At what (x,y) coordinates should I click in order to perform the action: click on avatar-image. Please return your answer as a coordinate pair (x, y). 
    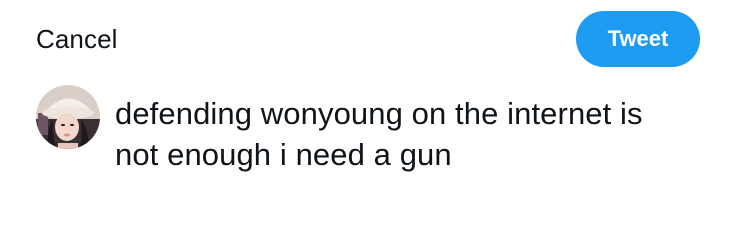
    Looking at the image, I should click on (68, 117).